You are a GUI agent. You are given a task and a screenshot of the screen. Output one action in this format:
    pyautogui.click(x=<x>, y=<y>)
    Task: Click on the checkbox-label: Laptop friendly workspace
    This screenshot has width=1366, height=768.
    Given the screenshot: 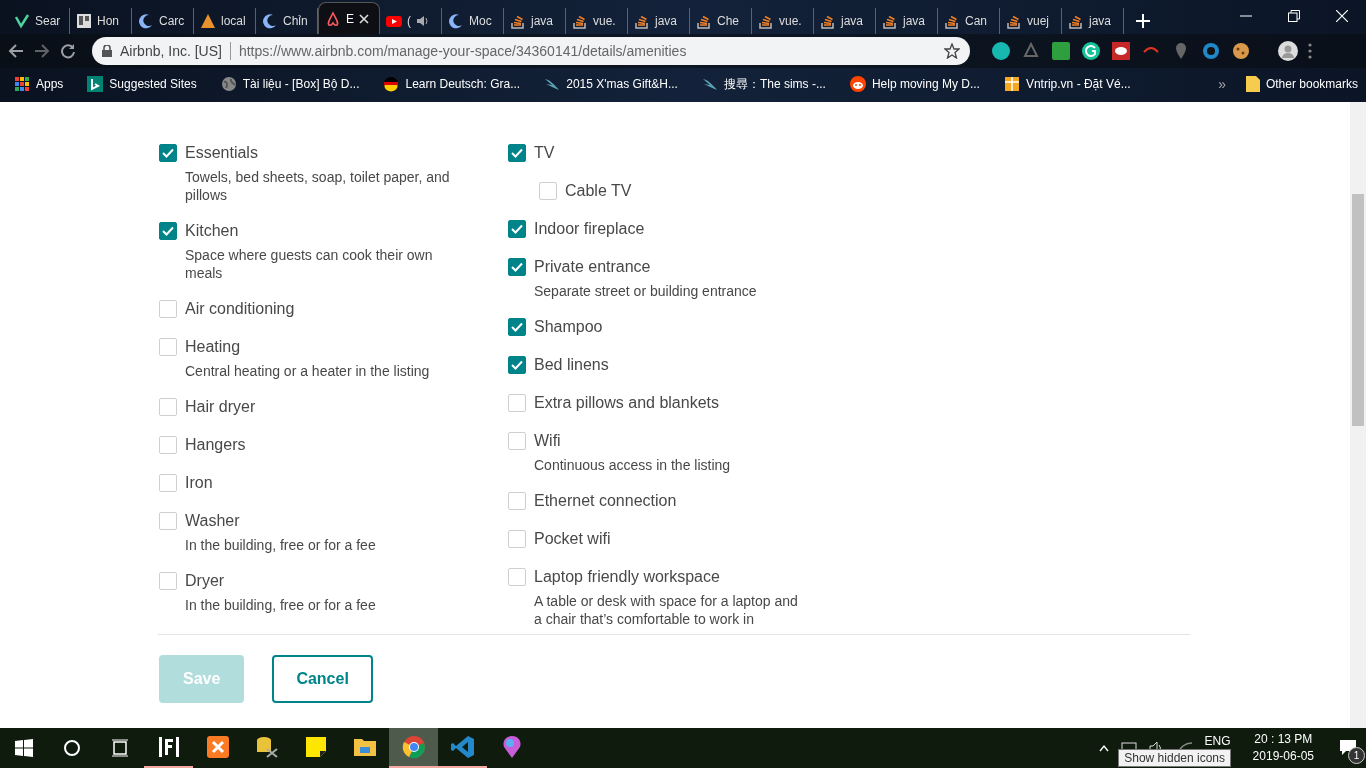 What is the action you would take?
    pyautogui.click(x=627, y=577)
    